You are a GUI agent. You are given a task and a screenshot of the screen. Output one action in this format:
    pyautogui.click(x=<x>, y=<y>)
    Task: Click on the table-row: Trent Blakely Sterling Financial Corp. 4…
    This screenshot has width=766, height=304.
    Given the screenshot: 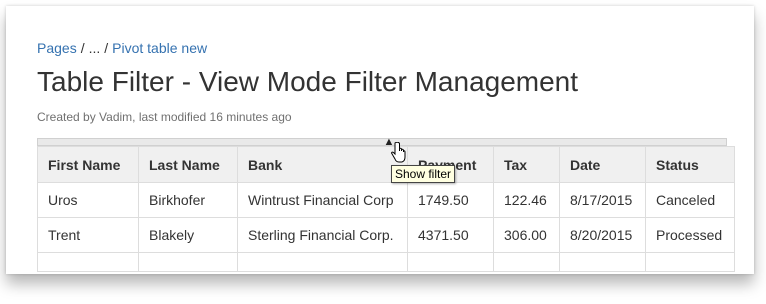 What is the action you would take?
    pyautogui.click(x=386, y=235)
    